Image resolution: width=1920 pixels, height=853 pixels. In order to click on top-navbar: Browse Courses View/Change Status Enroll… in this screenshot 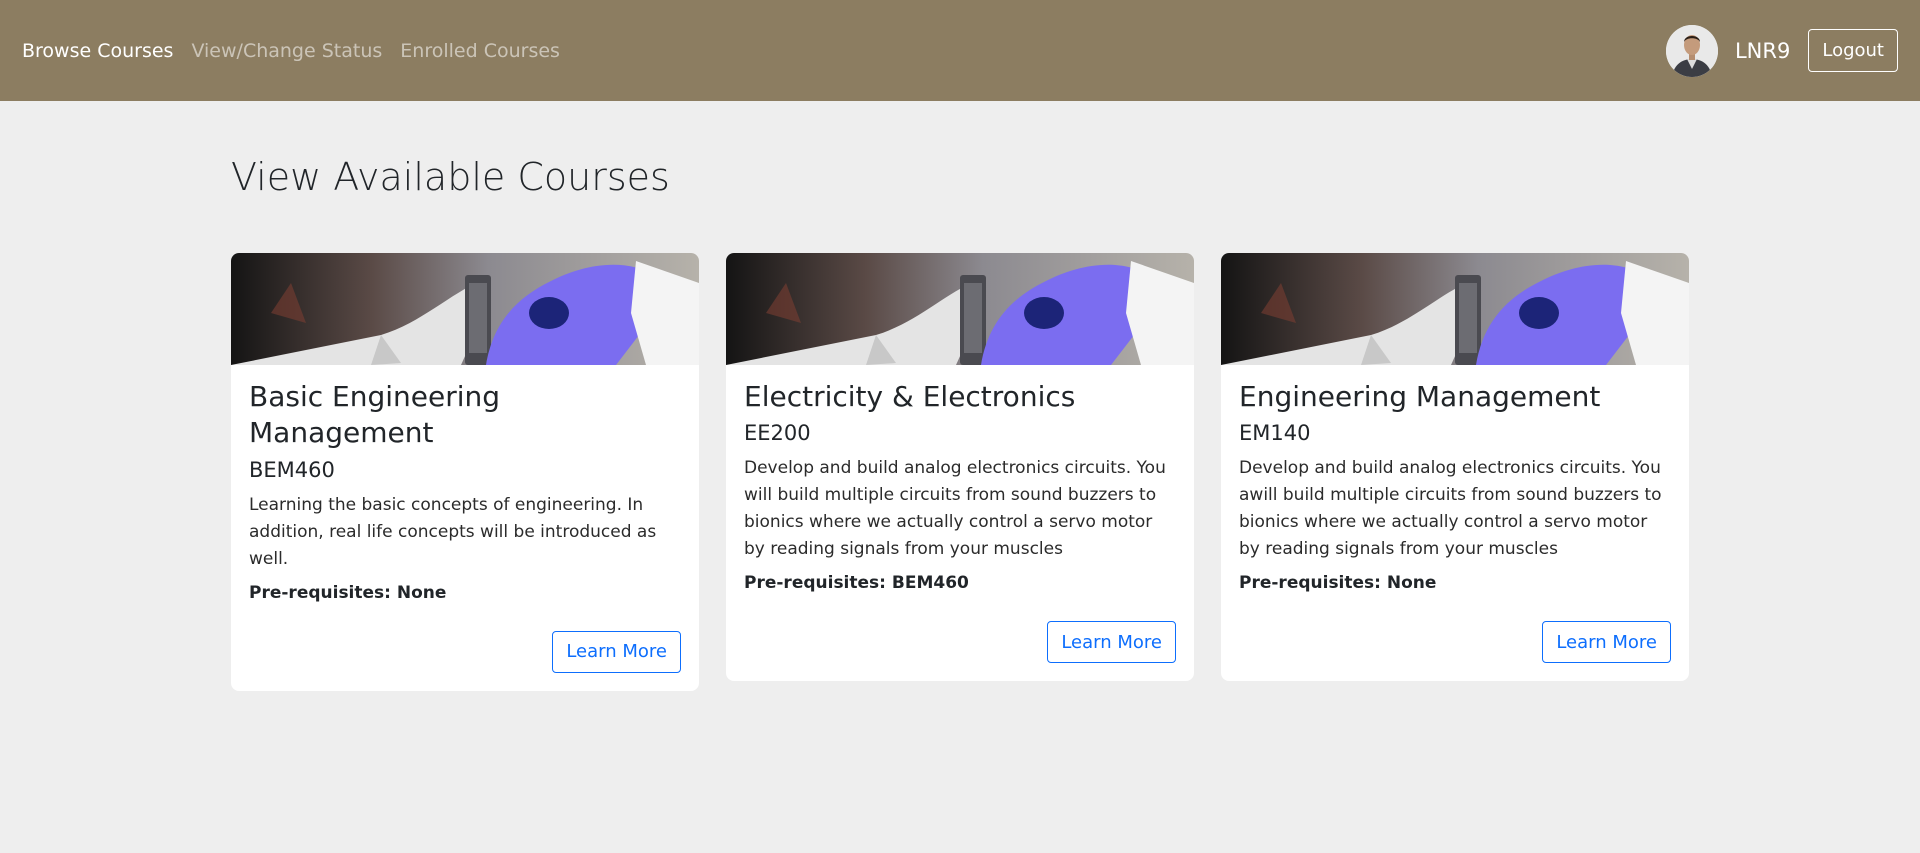, I will do `click(960, 50)`.